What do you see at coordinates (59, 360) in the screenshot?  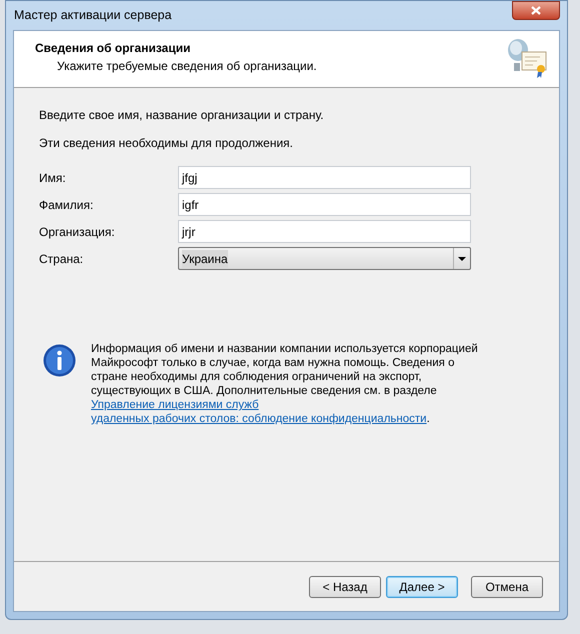 I see `info-icon` at bounding box center [59, 360].